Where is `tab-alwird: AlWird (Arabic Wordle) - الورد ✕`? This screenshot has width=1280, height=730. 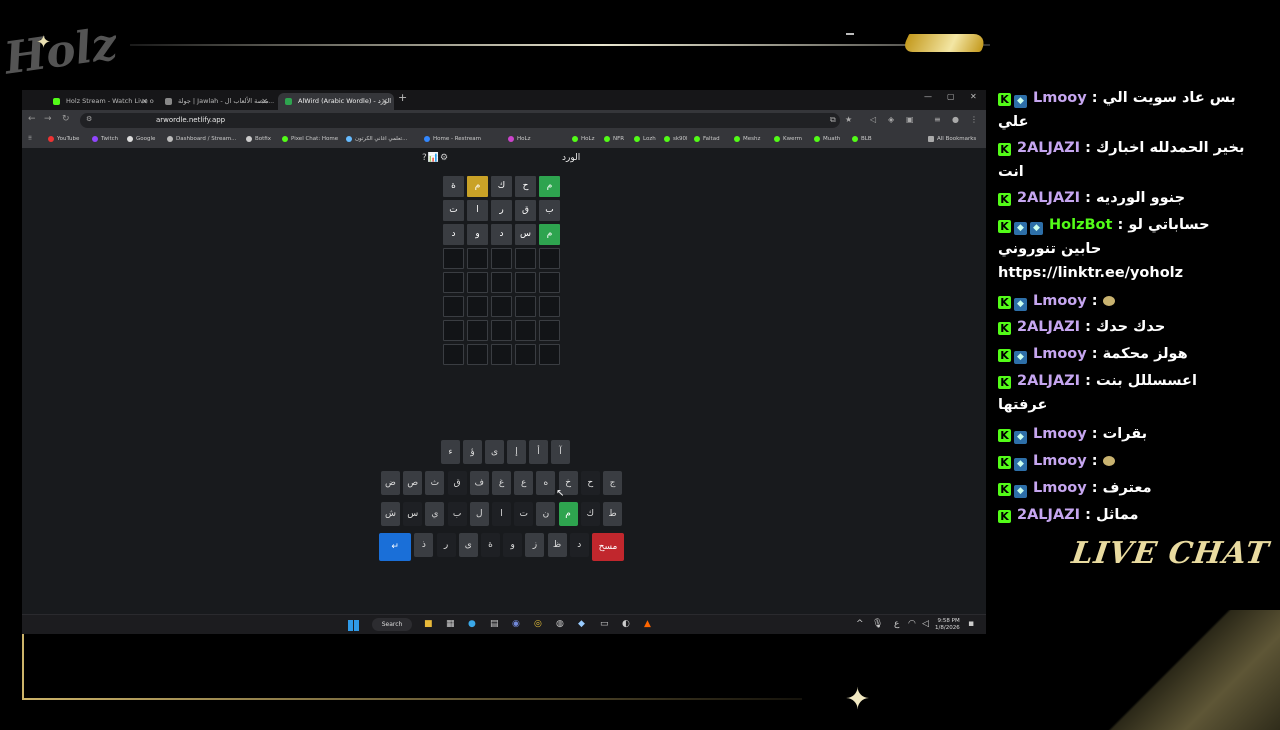 tab-alwird: AlWird (Arabic Wordle) - الورد ✕ is located at coordinates (336, 101).